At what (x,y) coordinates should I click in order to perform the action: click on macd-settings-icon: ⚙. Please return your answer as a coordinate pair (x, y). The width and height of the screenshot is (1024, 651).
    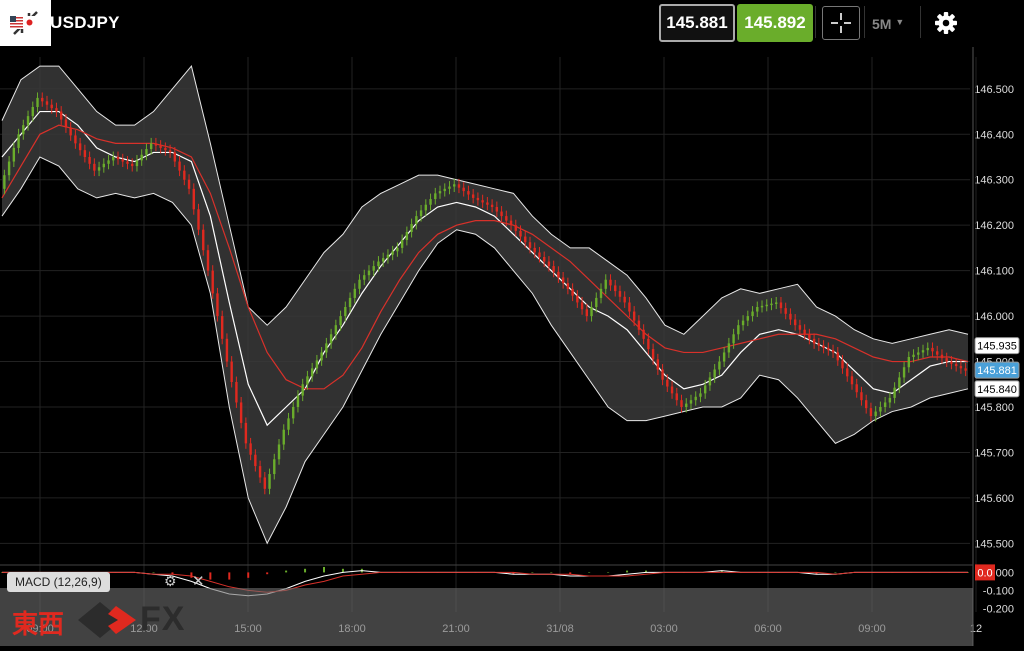
    Looking at the image, I should click on (170, 581).